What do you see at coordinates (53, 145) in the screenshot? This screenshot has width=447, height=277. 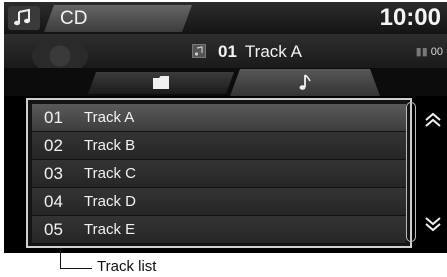 I see `track-number: 02` at bounding box center [53, 145].